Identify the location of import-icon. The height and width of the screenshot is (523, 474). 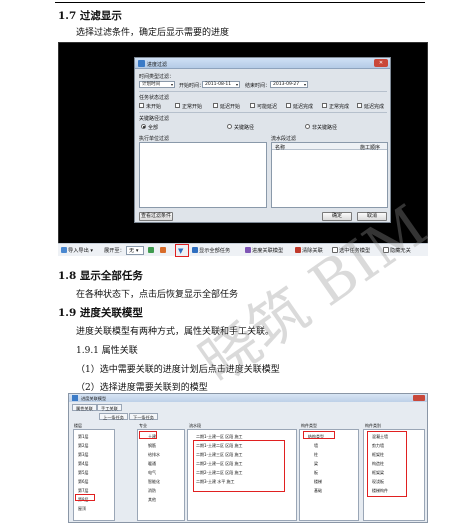
(64, 250).